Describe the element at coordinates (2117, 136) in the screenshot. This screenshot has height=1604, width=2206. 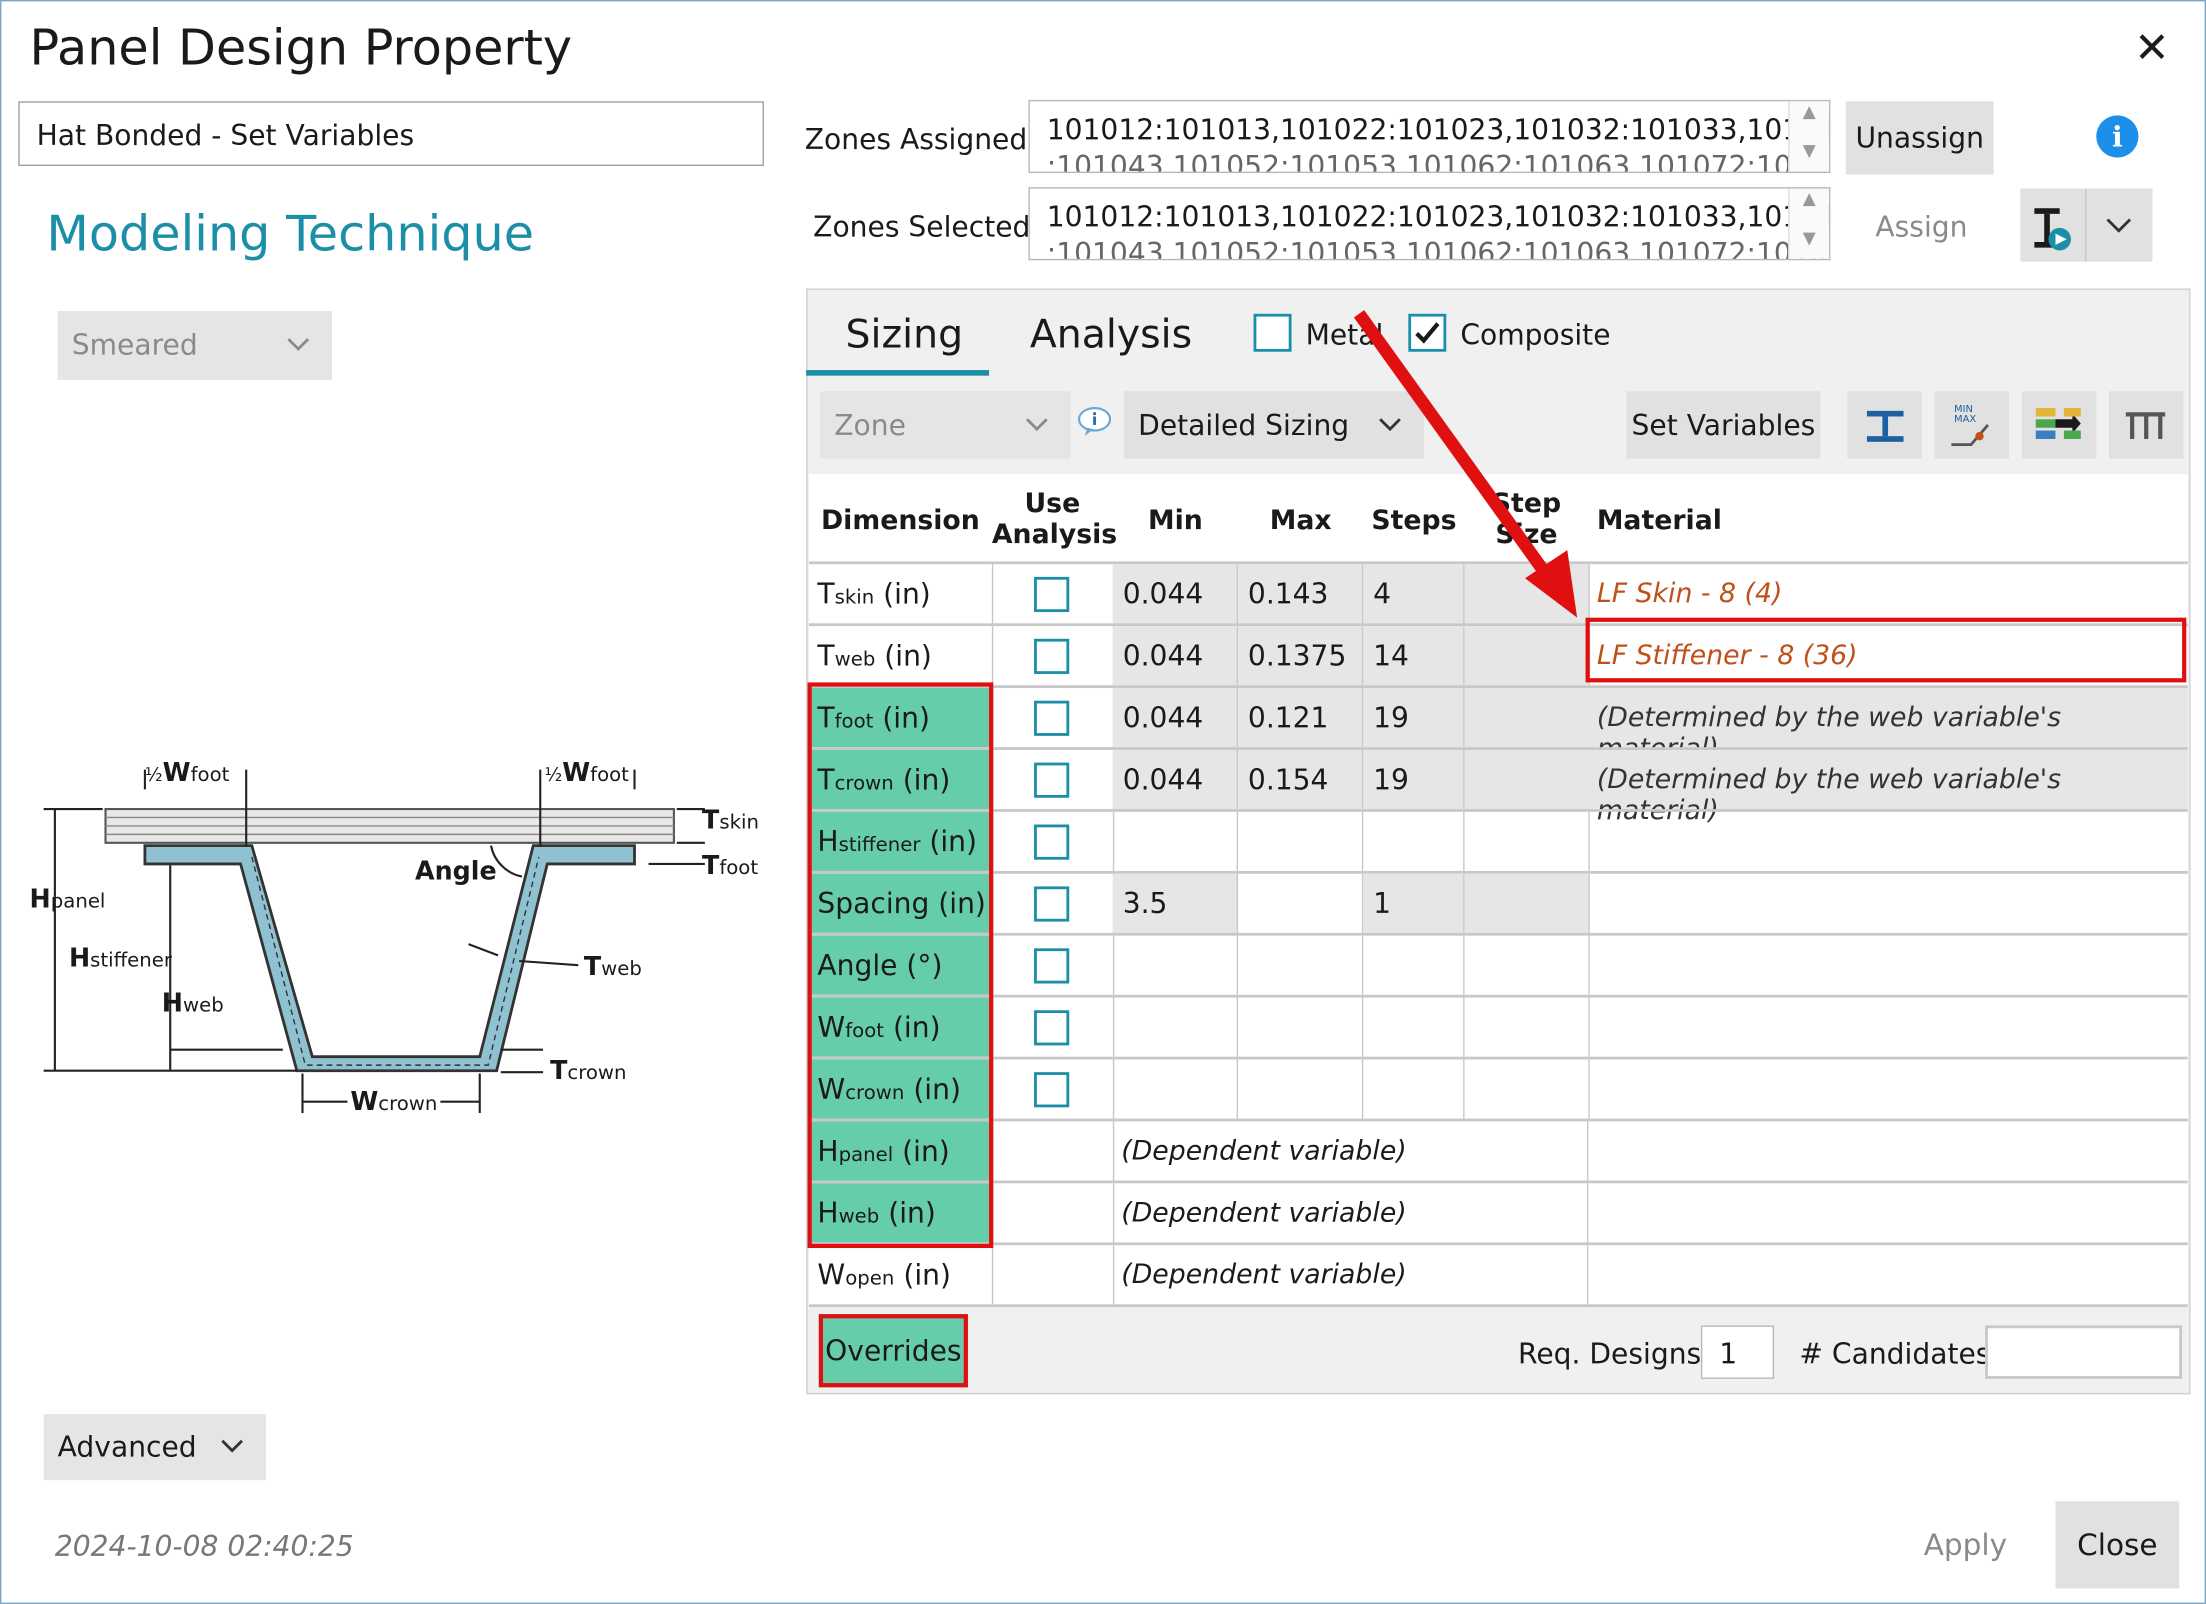
I see `info-icon: i` at that location.